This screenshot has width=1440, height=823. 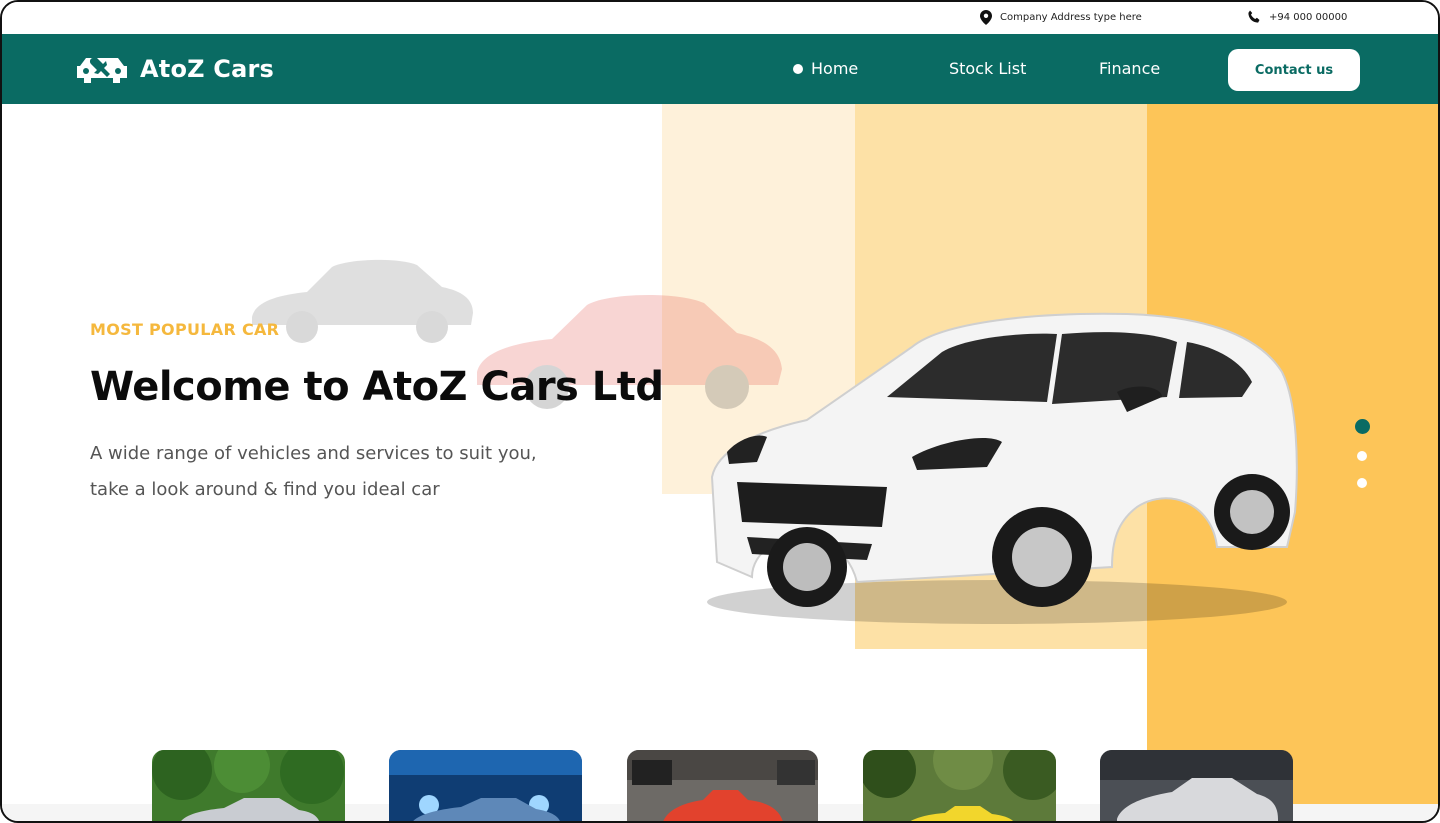 I want to click on brand-logo: AtoZ Cars, so click(x=175, y=69).